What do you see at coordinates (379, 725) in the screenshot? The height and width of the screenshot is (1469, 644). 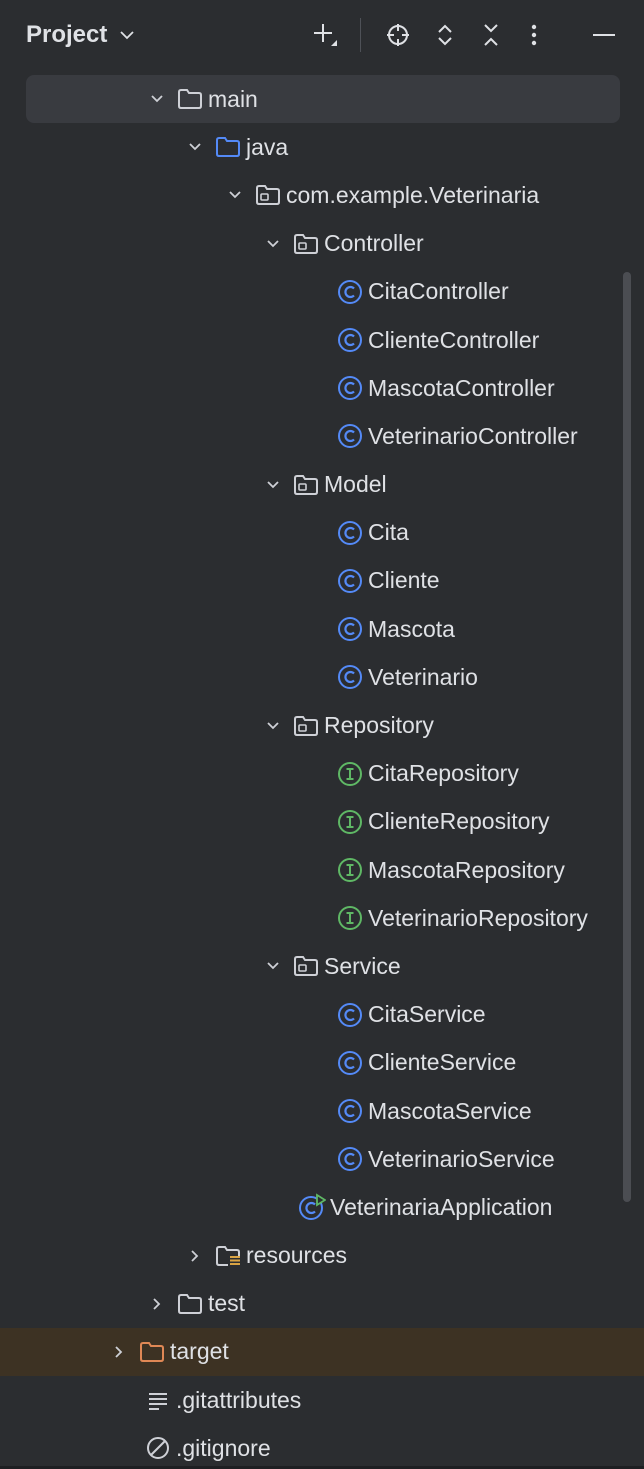 I see `tree-node-label: Repository` at bounding box center [379, 725].